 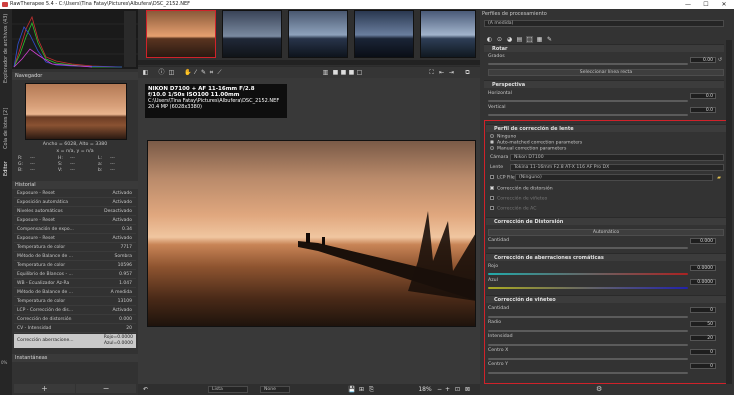 What do you see at coordinates (75, 293) in the screenshot?
I see `history-row: Método de Balance de ... A medida` at bounding box center [75, 293].